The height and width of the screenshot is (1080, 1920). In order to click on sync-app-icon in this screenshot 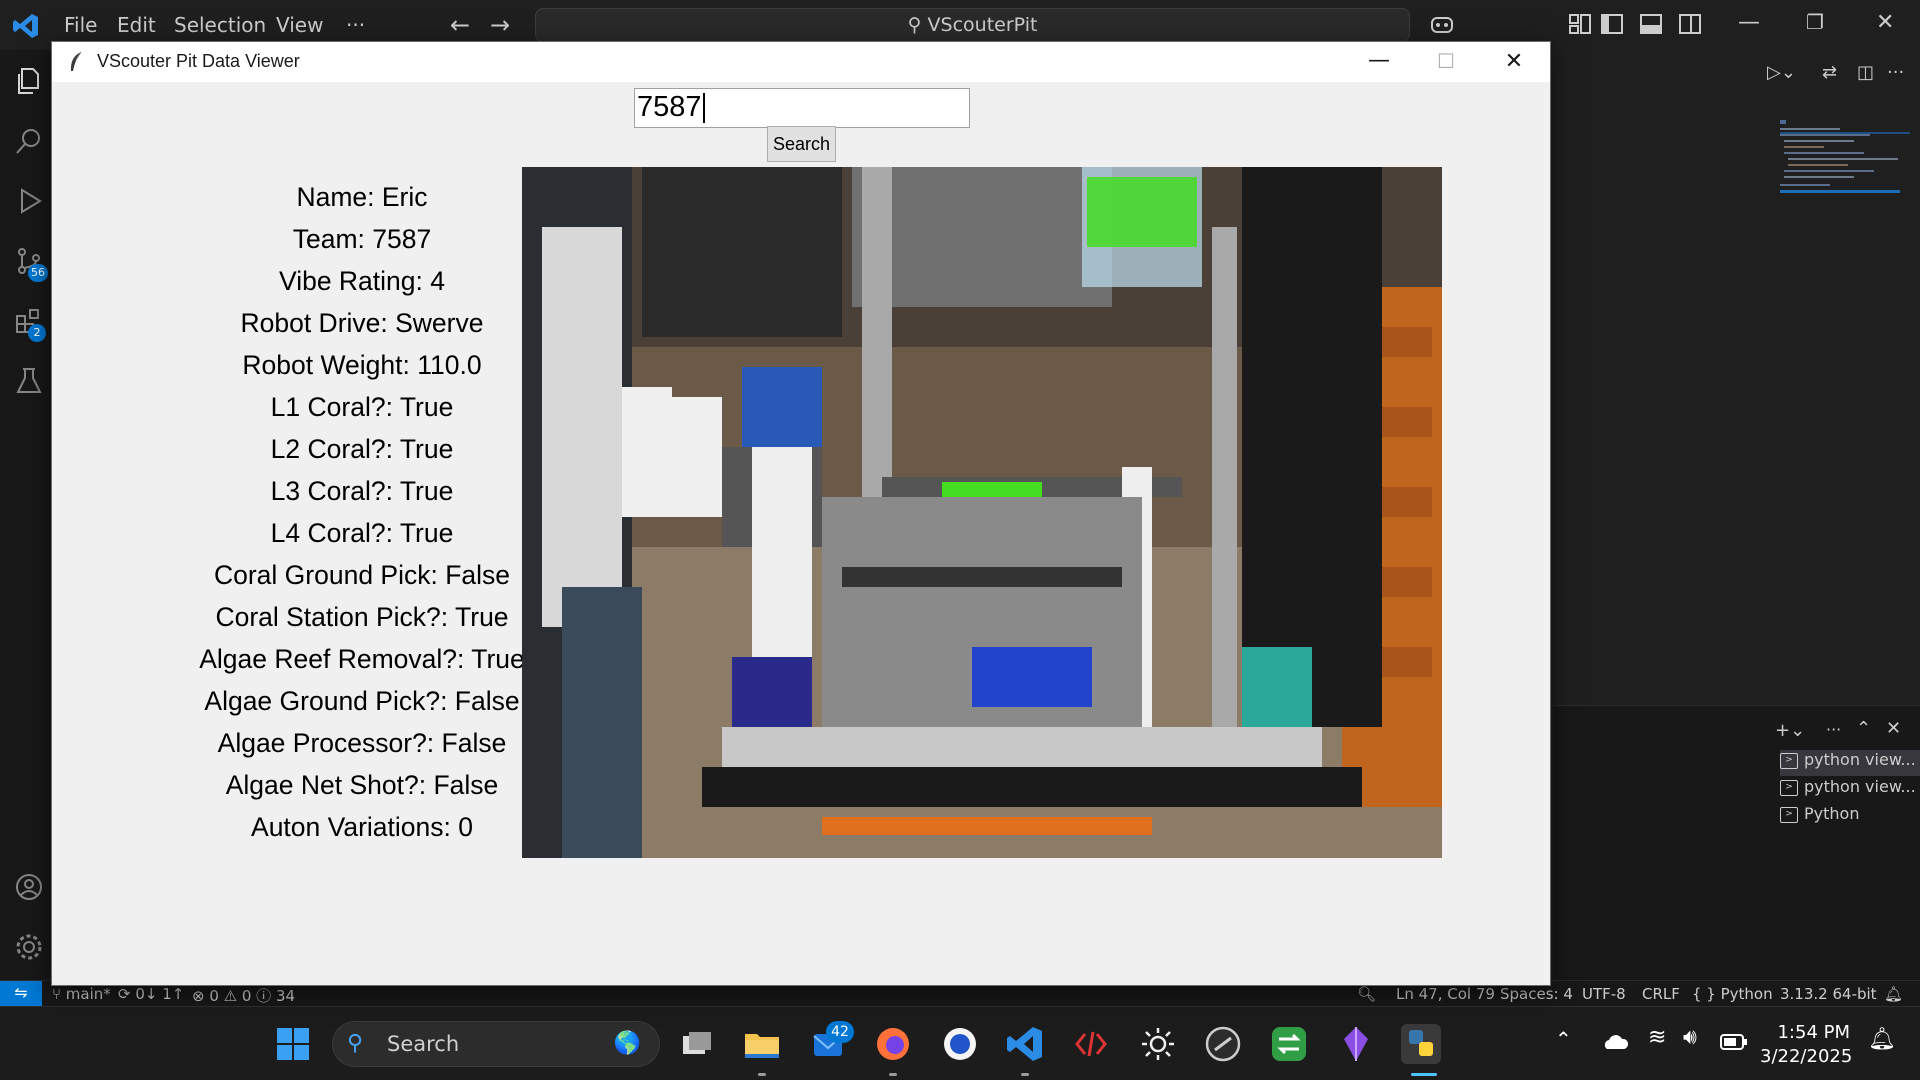, I will do `click(1289, 1044)`.